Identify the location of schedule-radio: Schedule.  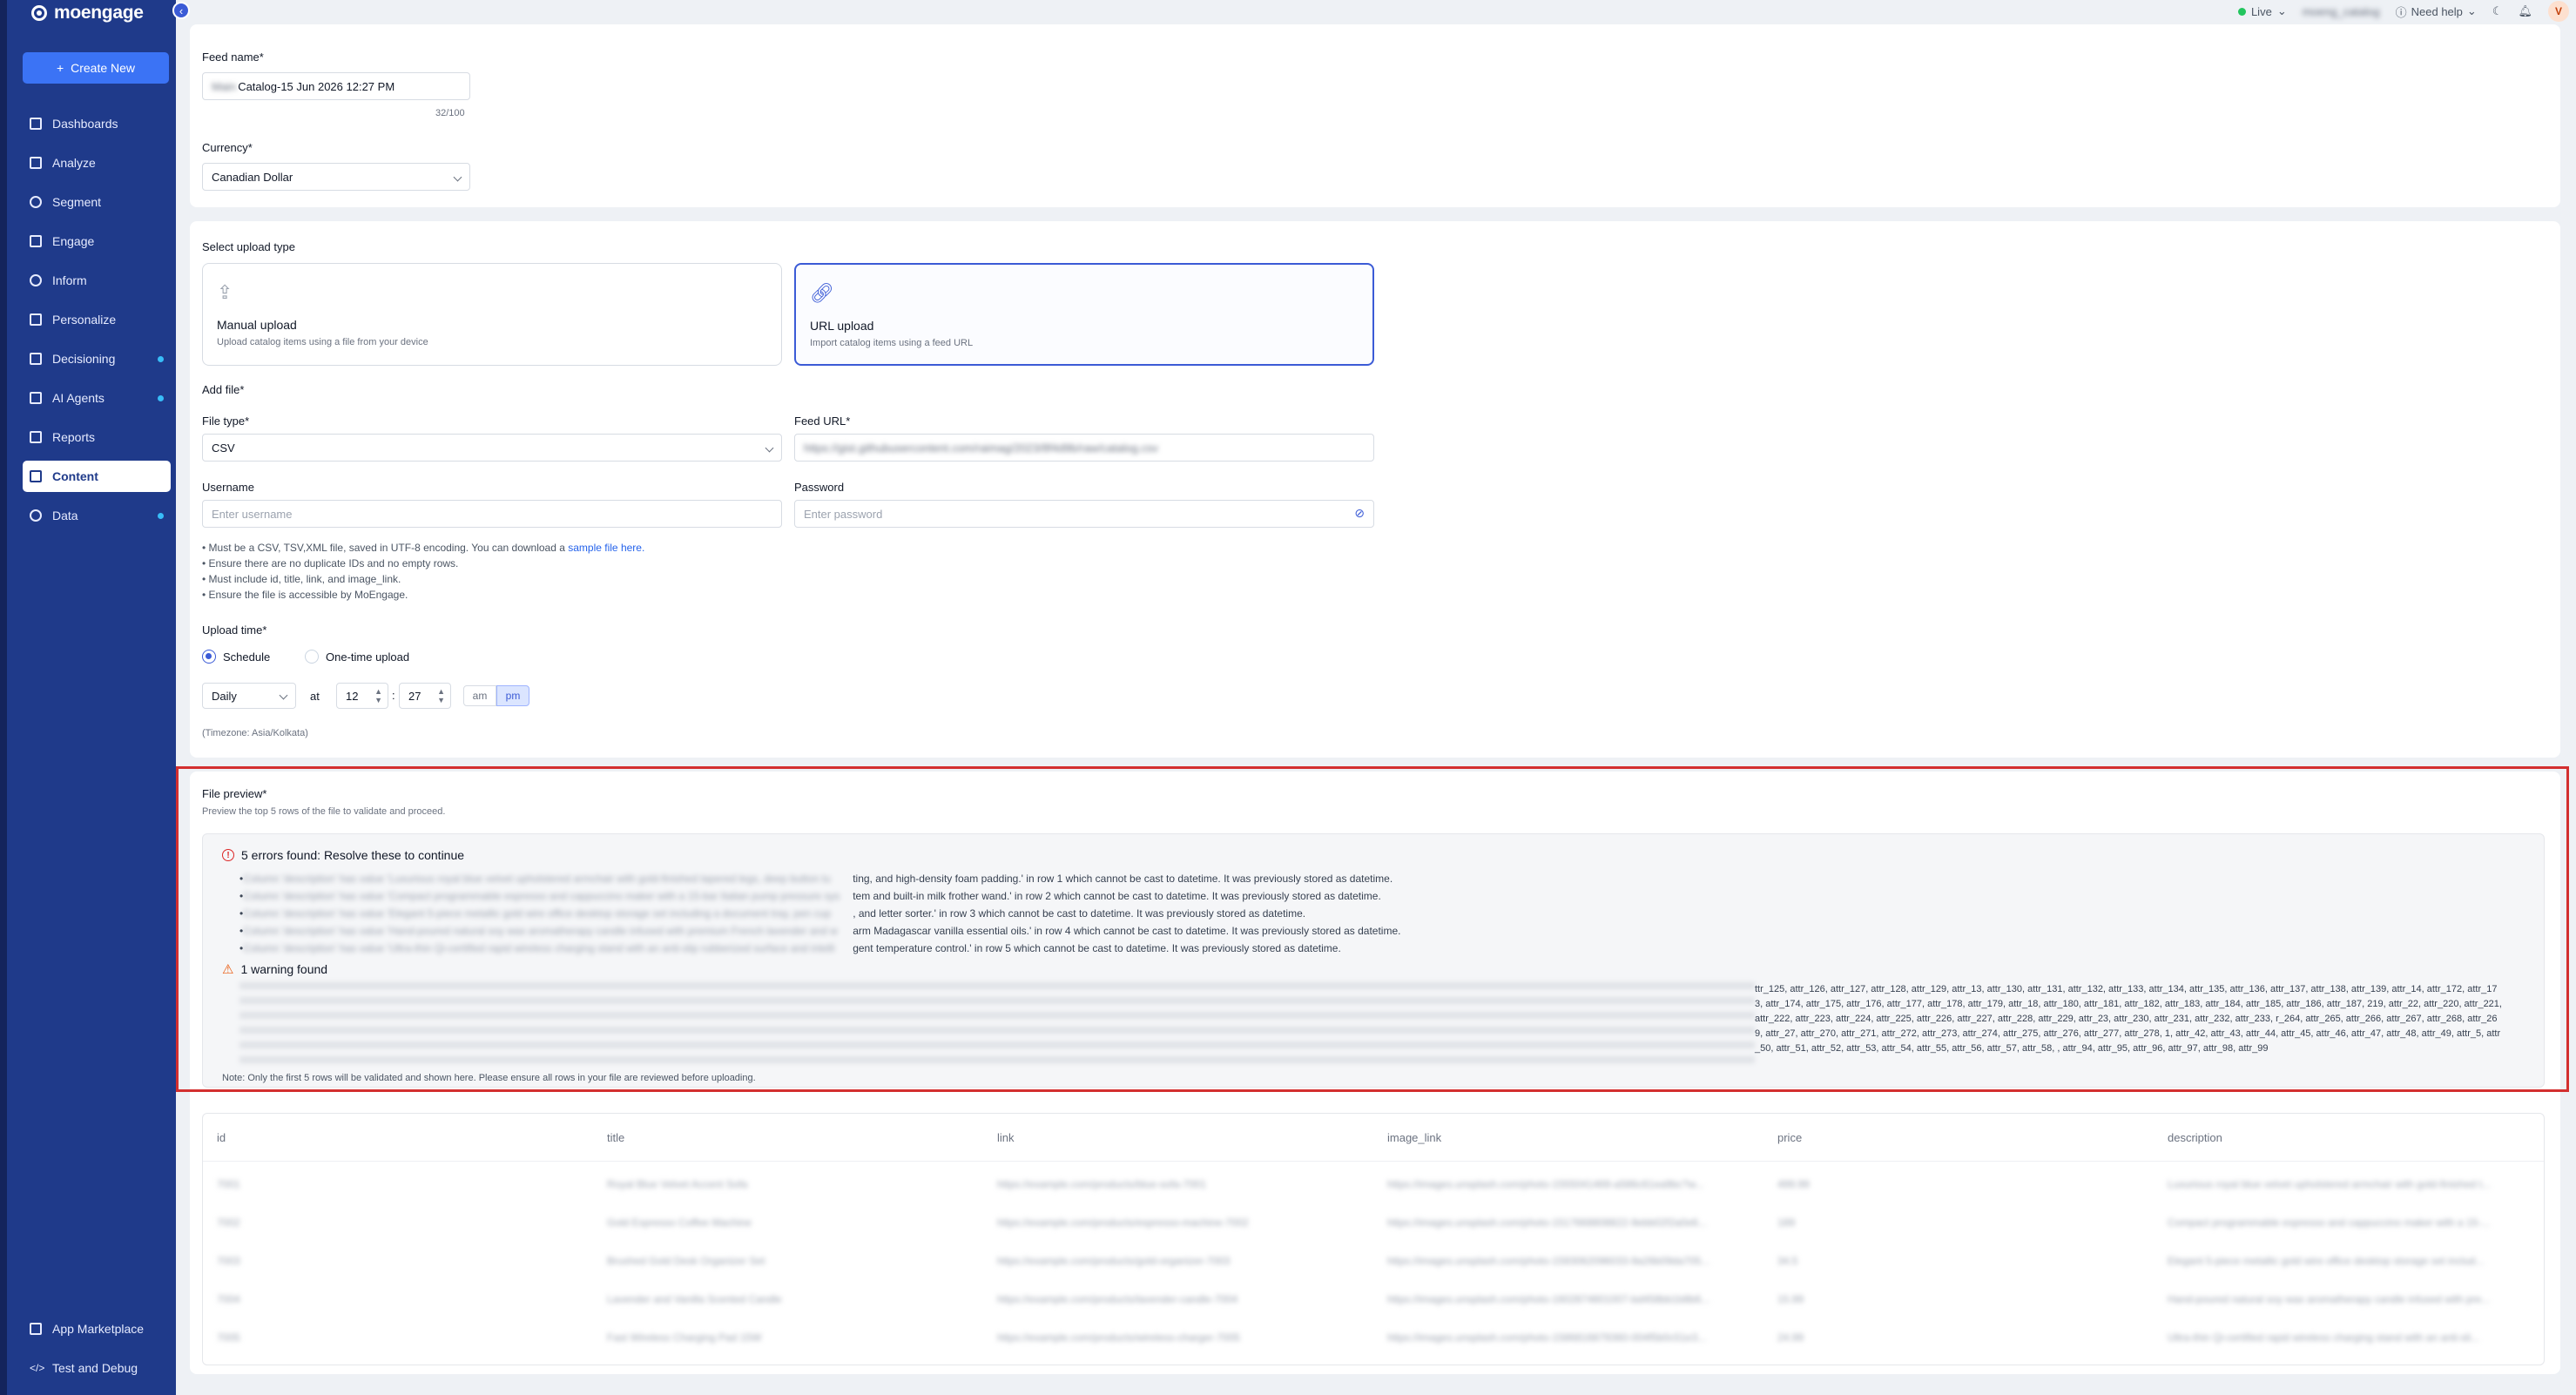
(236, 657).